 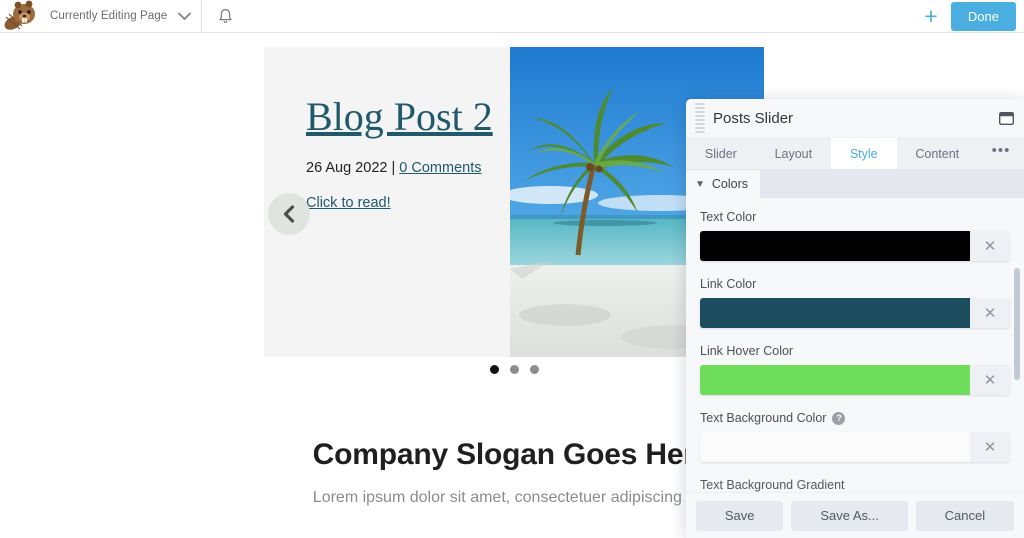 I want to click on plus-icon: +, so click(x=931, y=16).